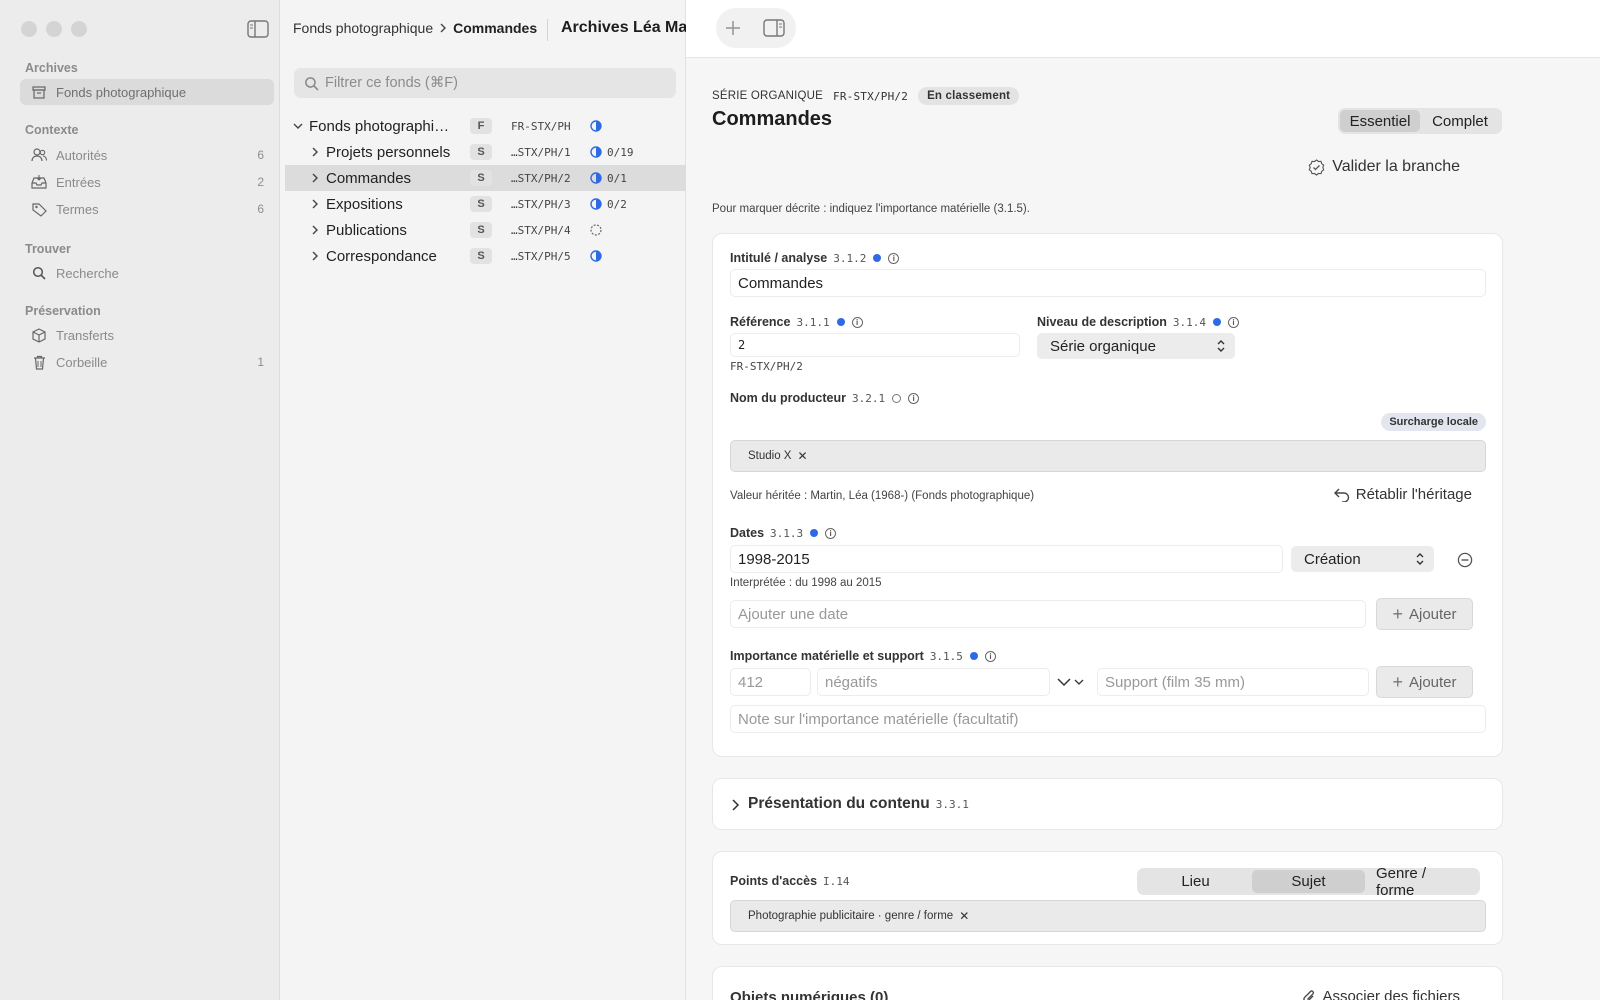 This screenshot has height=1000, width=1600. What do you see at coordinates (1221, 346) in the screenshot?
I see `up-down-chevron-icon` at bounding box center [1221, 346].